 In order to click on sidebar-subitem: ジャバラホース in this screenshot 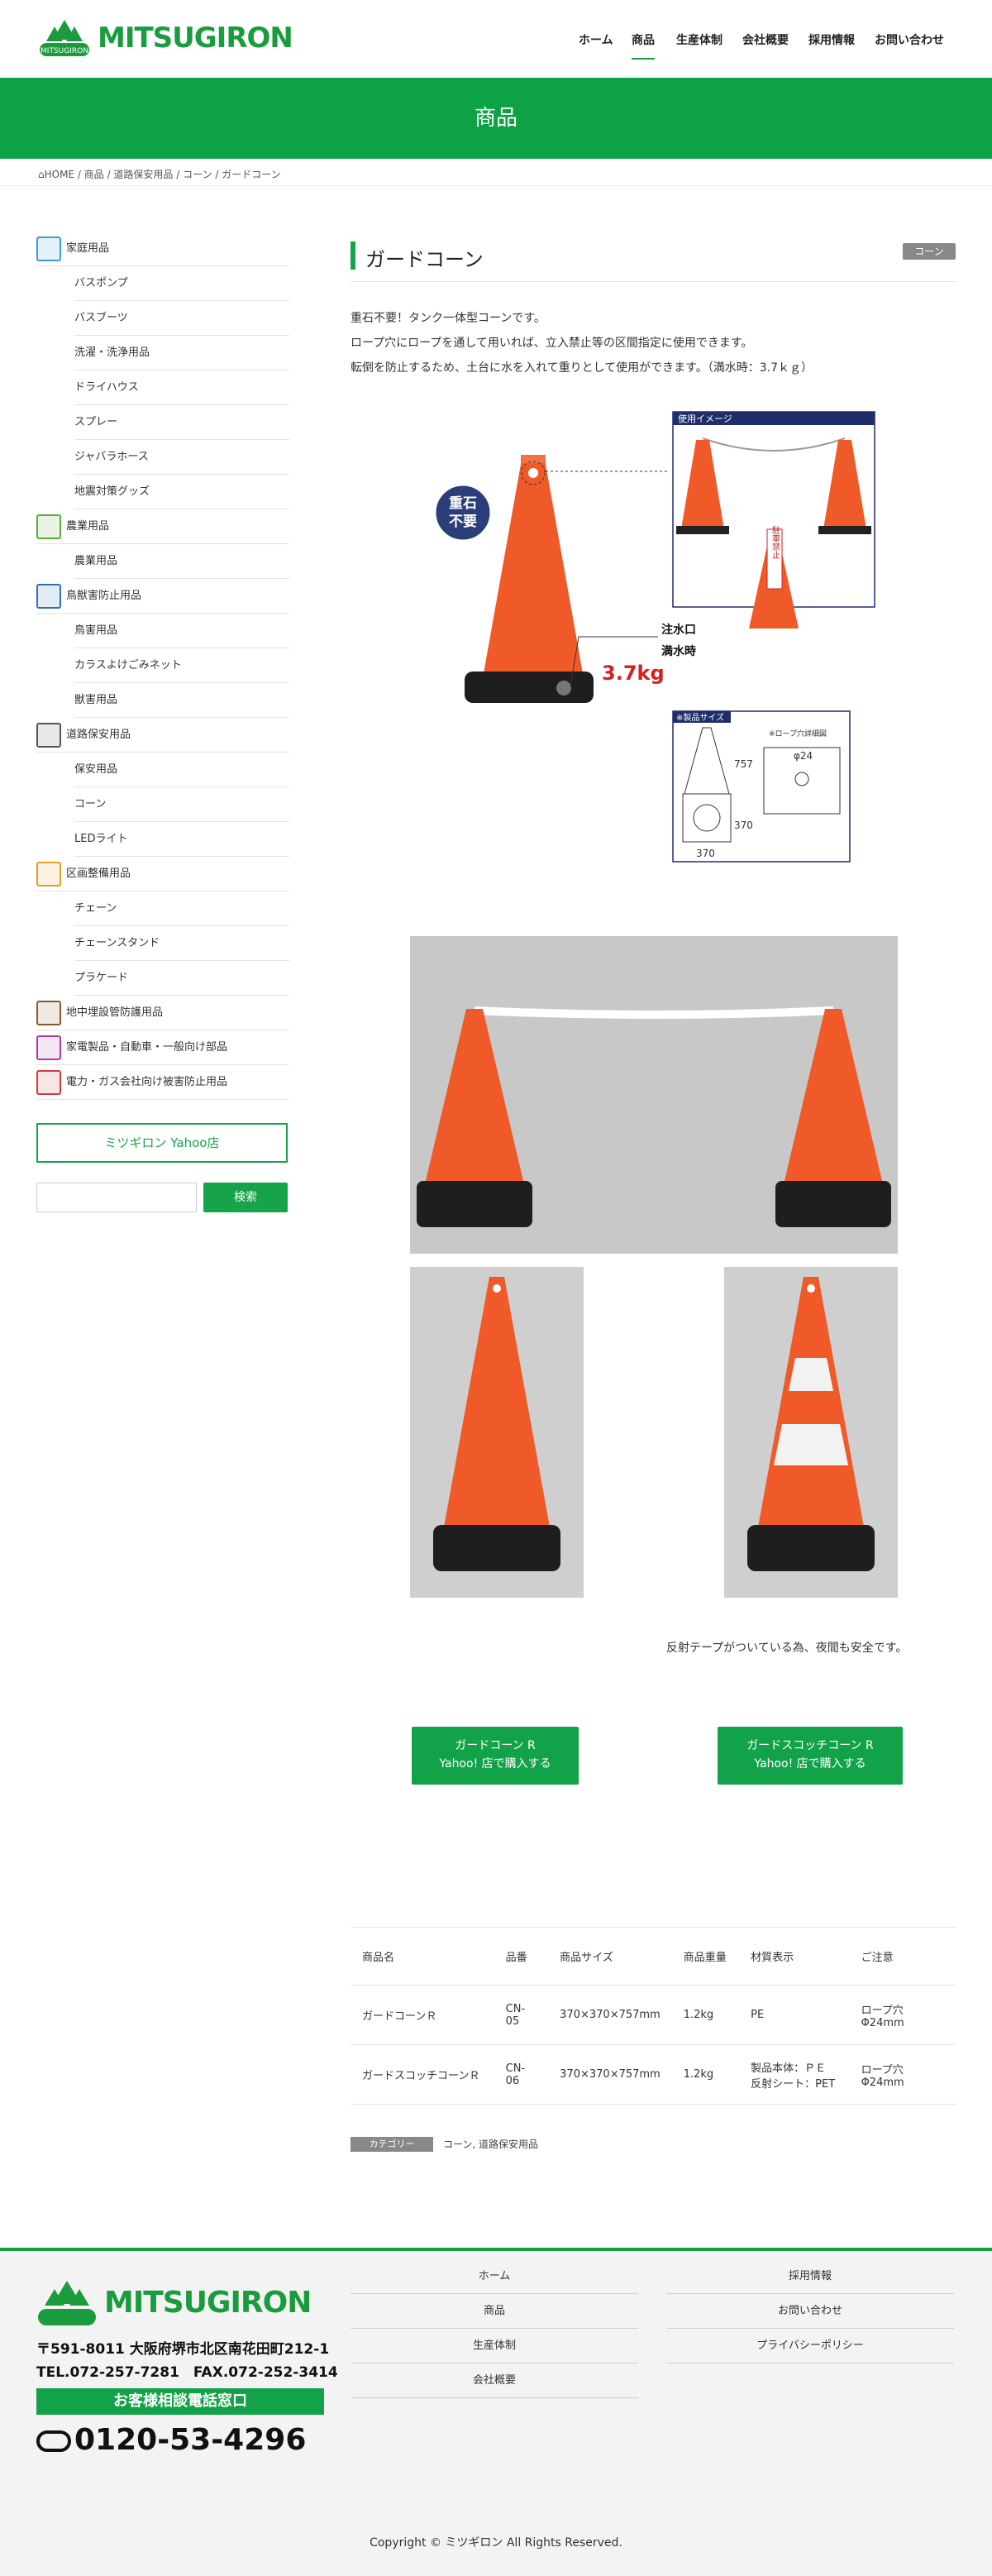, I will do `click(181, 458)`.